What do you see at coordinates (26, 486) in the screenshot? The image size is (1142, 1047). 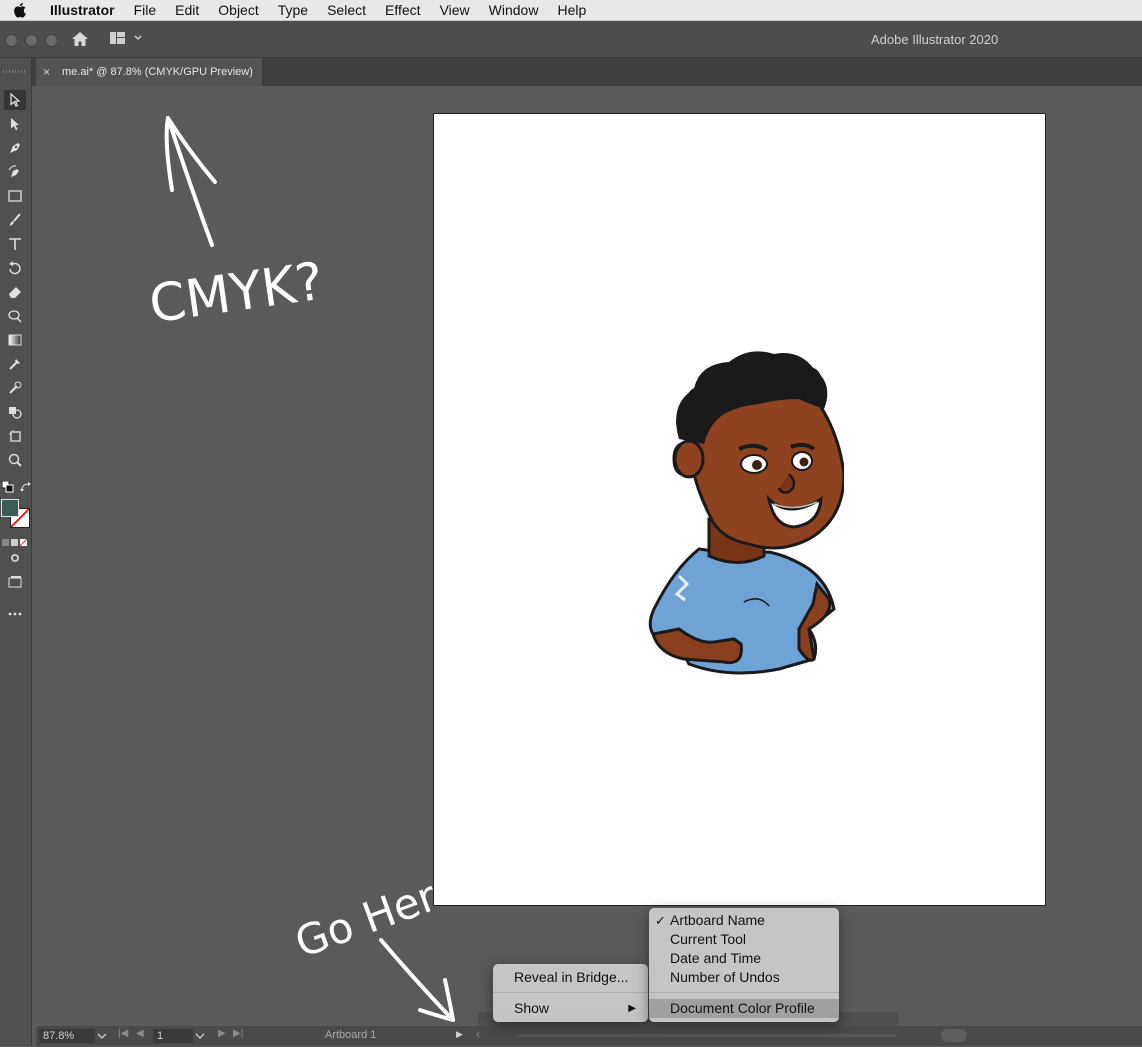 I see `swap-colors-icon` at bounding box center [26, 486].